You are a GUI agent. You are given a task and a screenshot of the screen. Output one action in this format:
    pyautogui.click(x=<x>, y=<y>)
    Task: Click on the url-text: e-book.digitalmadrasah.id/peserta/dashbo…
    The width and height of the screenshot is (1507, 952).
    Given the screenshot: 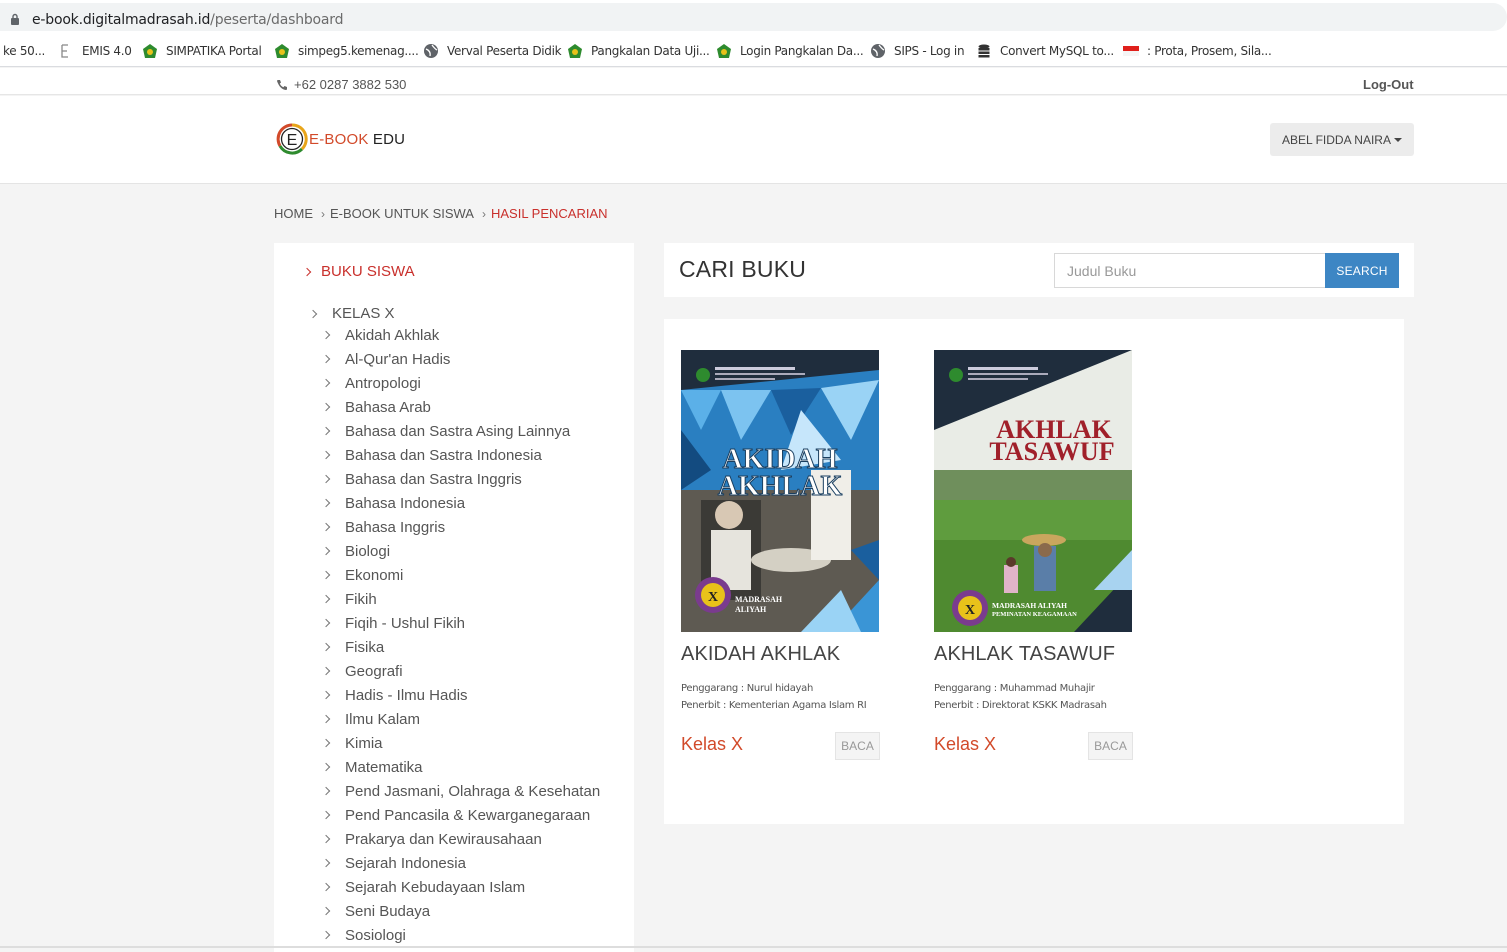 What is the action you would take?
    pyautogui.click(x=188, y=20)
    